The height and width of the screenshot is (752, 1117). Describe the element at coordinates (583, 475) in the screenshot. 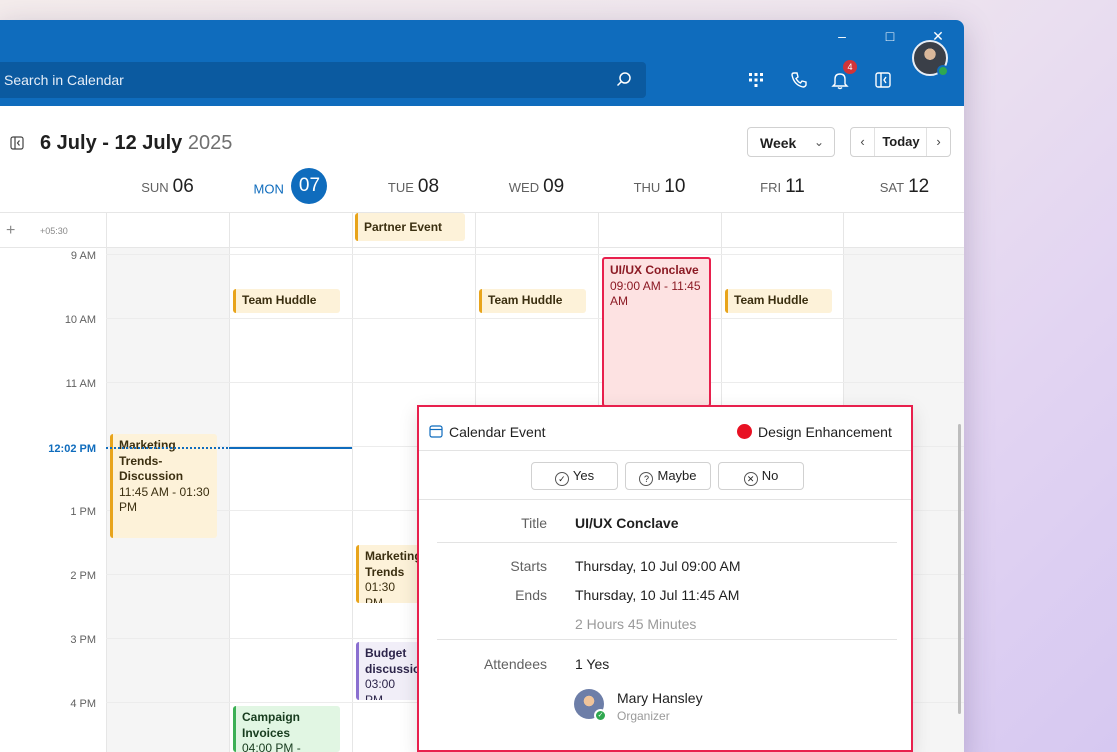

I see `rsvp-label: Yes` at that location.